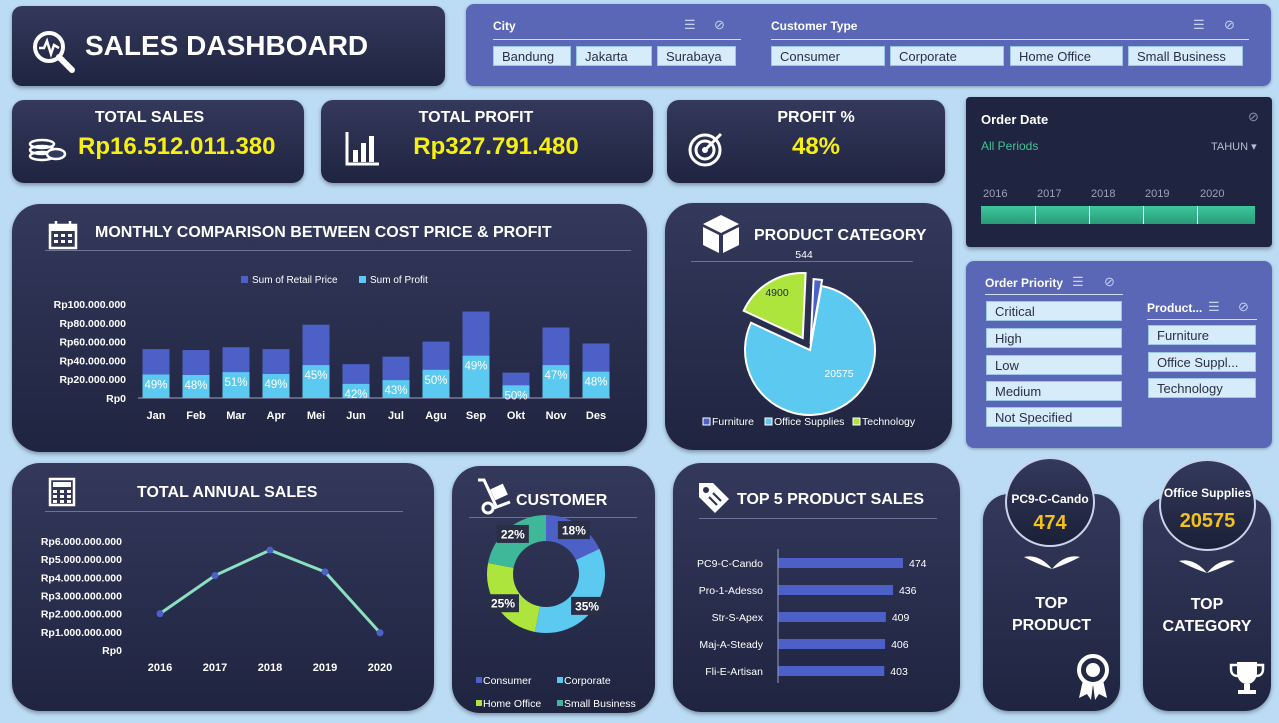 Image resolution: width=1279 pixels, height=723 pixels. I want to click on x-tick-label: Okt, so click(516, 416).